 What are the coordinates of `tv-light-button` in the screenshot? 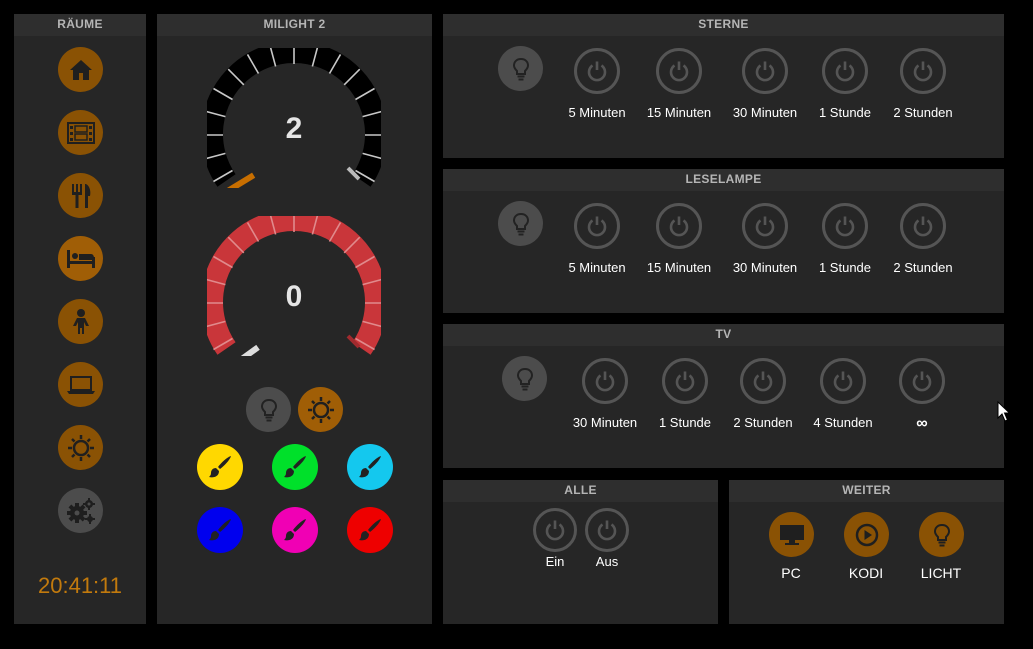 It's located at (524, 378).